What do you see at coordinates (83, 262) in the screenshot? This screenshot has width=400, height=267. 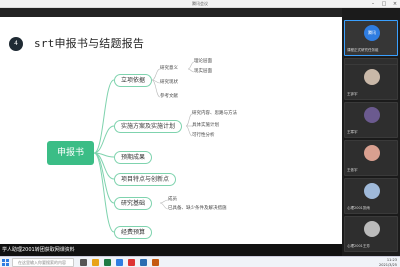 I see `task-view-icon` at bounding box center [83, 262].